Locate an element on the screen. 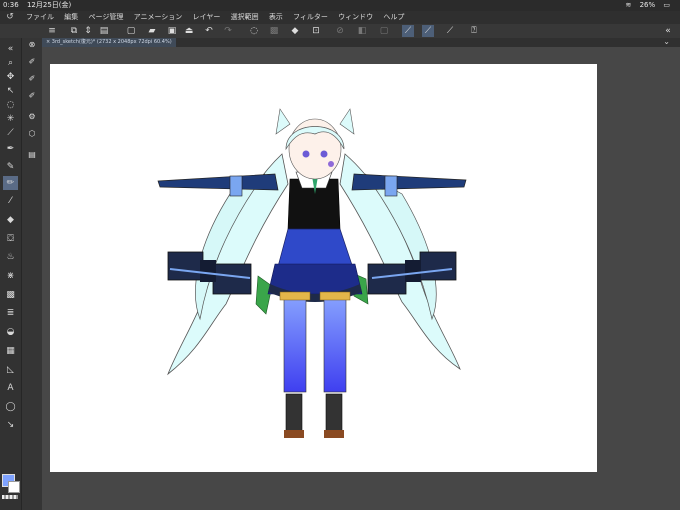  decoration-icon: ⋇ is located at coordinates (10, 276).